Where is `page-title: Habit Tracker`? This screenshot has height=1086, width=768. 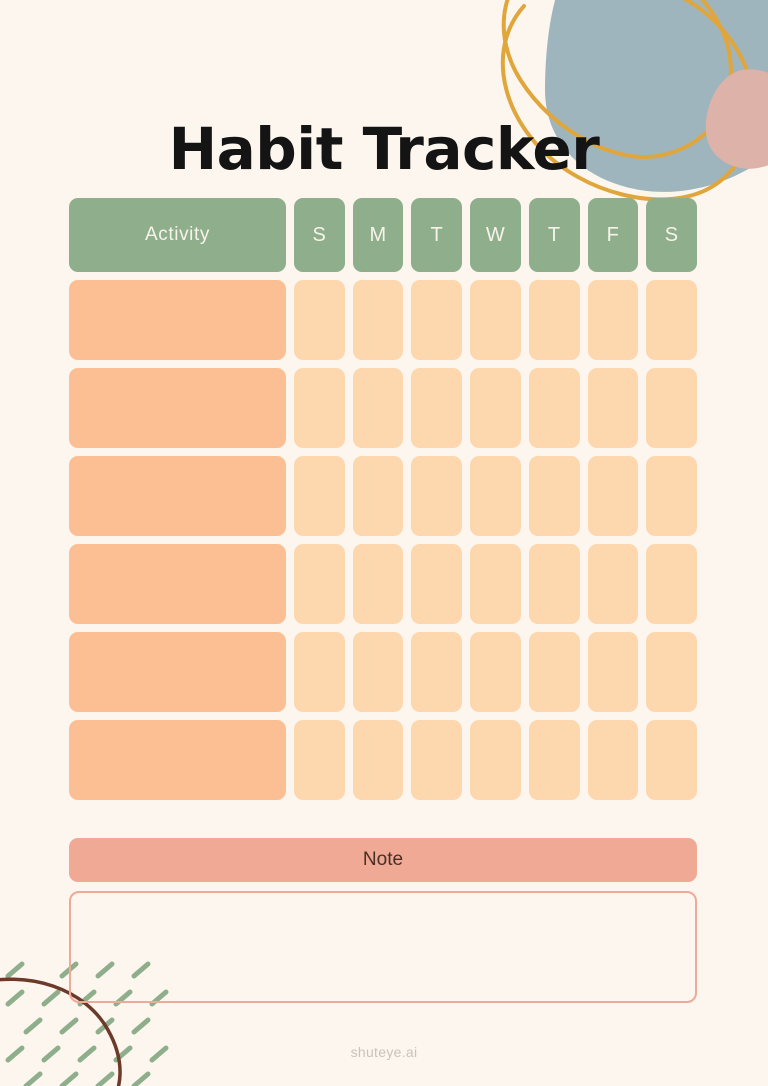 page-title: Habit Tracker is located at coordinates (384, 148).